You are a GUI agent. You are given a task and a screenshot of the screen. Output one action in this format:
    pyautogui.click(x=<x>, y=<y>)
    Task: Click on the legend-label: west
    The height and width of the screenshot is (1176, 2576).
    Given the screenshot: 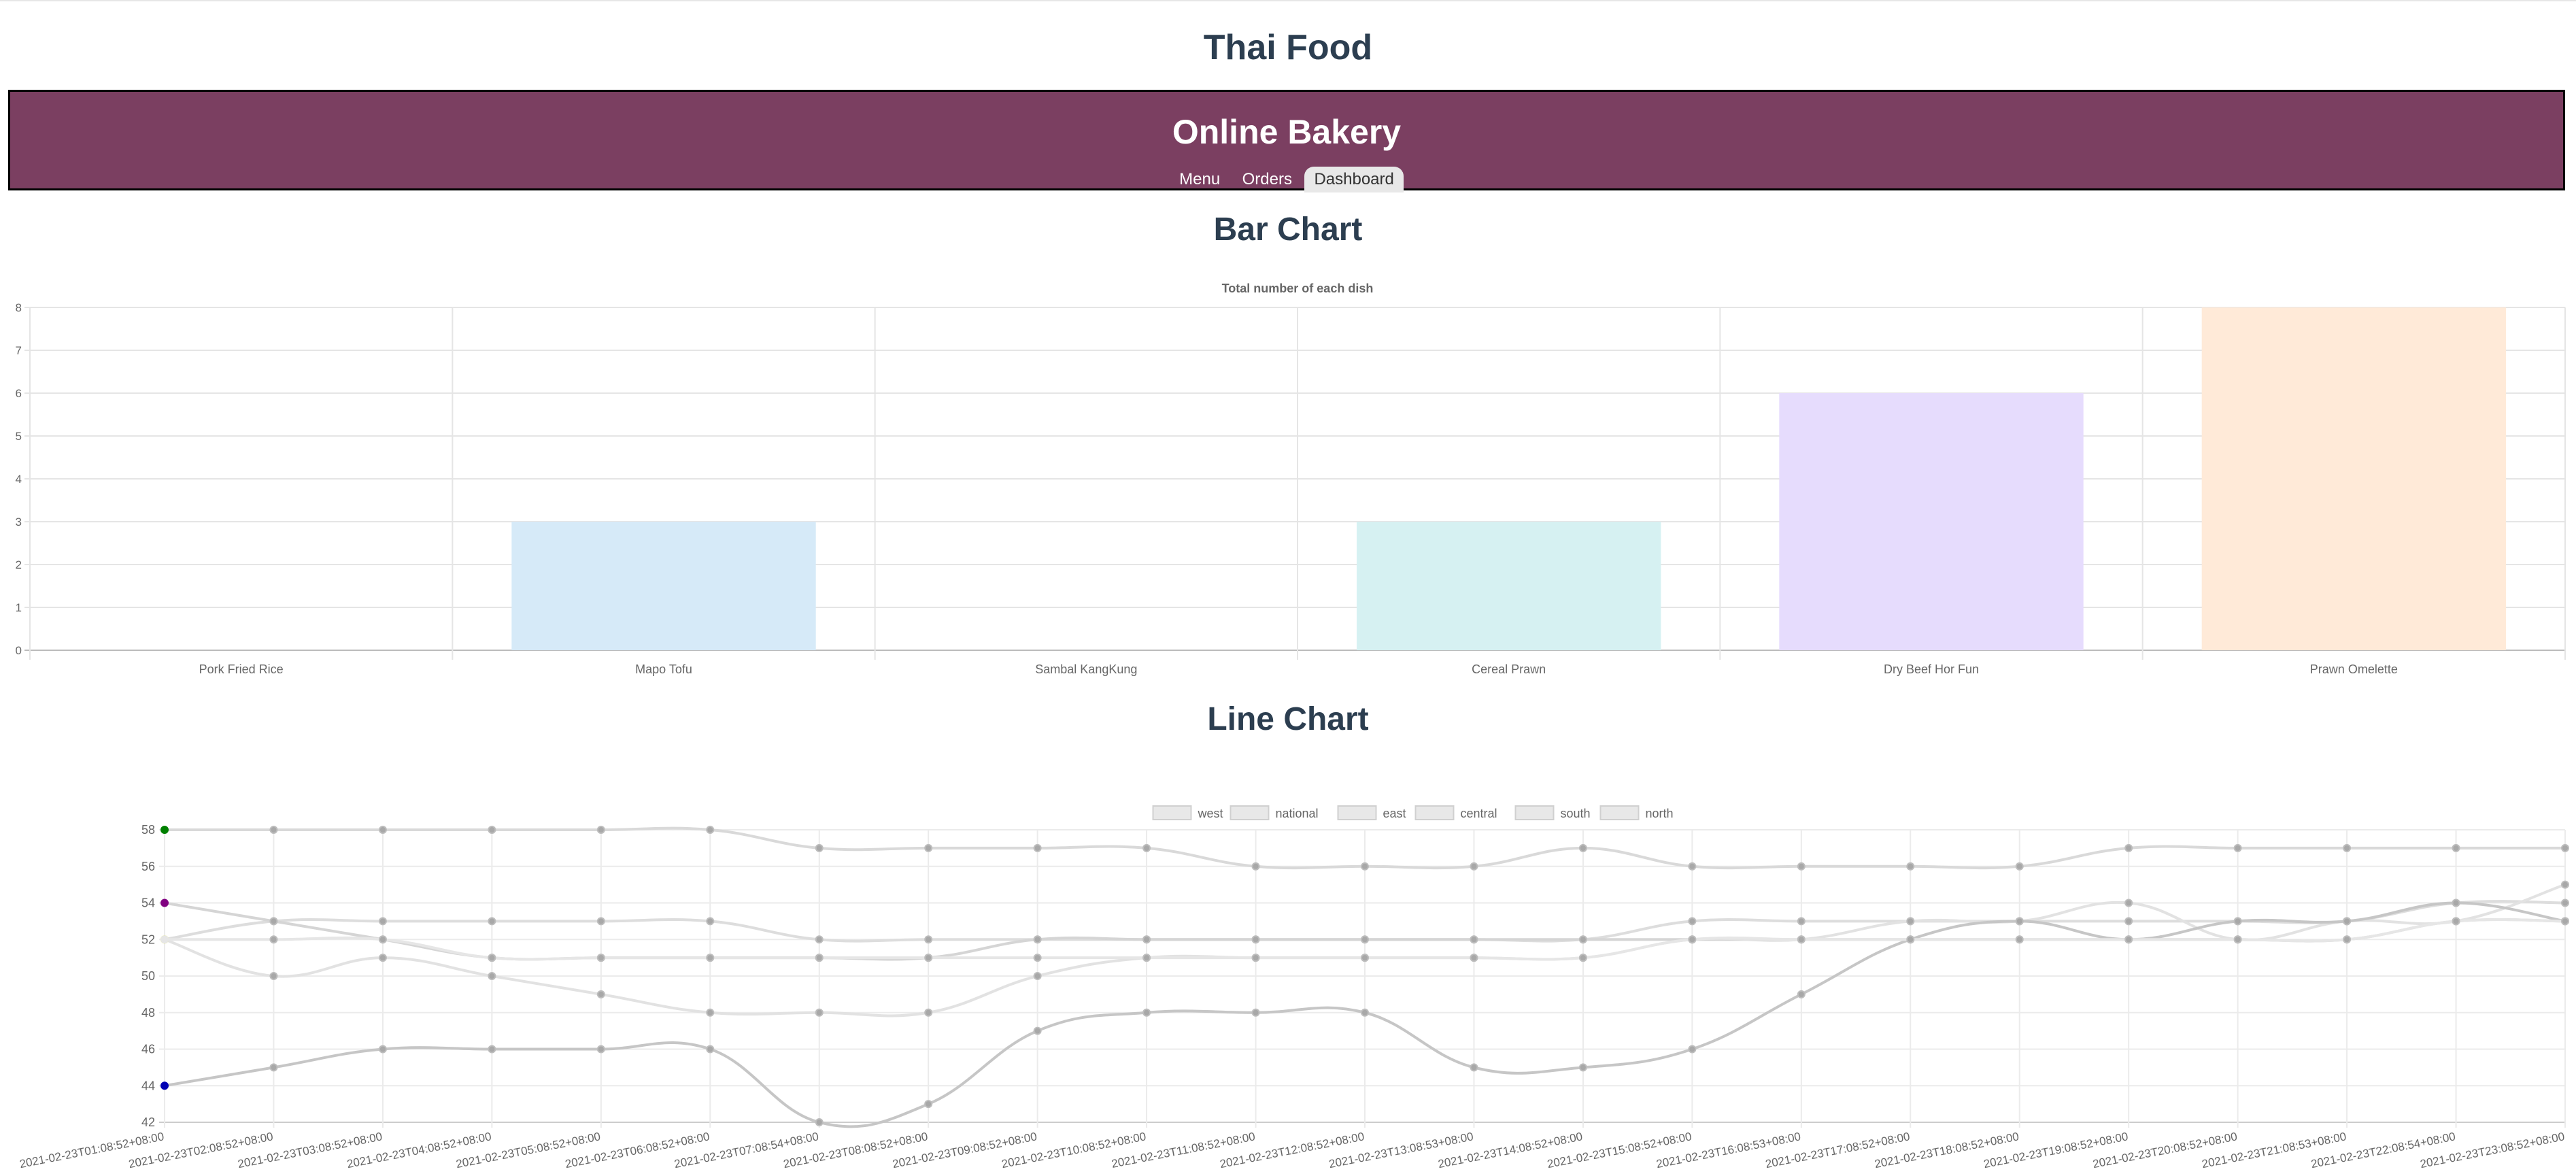 What is the action you would take?
    pyautogui.click(x=1210, y=813)
    